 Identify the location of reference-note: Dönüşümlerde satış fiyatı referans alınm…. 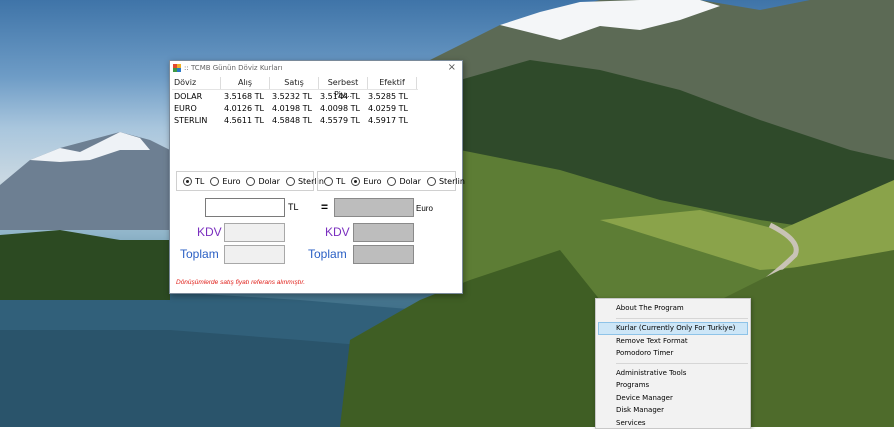
(240, 282).